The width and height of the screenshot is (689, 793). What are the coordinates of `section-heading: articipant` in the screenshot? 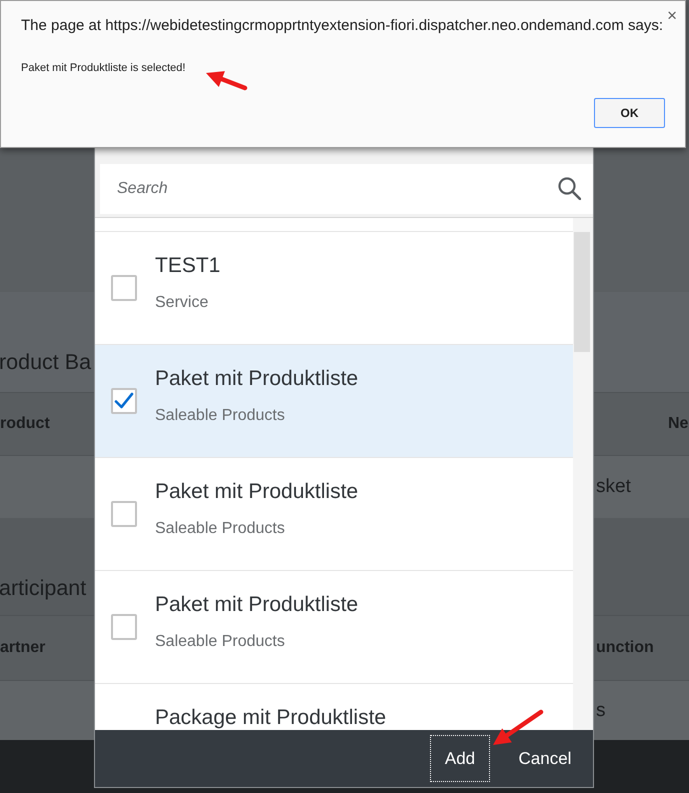 It's located at (43, 588).